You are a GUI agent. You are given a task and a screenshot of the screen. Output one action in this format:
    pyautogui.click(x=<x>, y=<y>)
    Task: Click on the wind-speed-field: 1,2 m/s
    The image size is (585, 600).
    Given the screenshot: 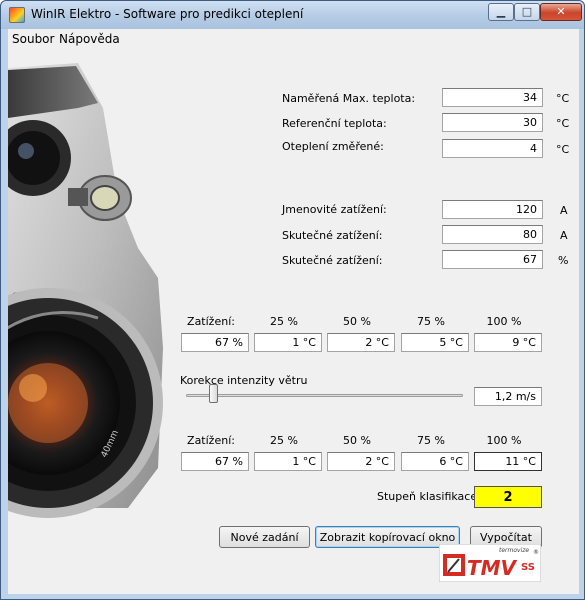 What is the action you would take?
    pyautogui.click(x=508, y=396)
    